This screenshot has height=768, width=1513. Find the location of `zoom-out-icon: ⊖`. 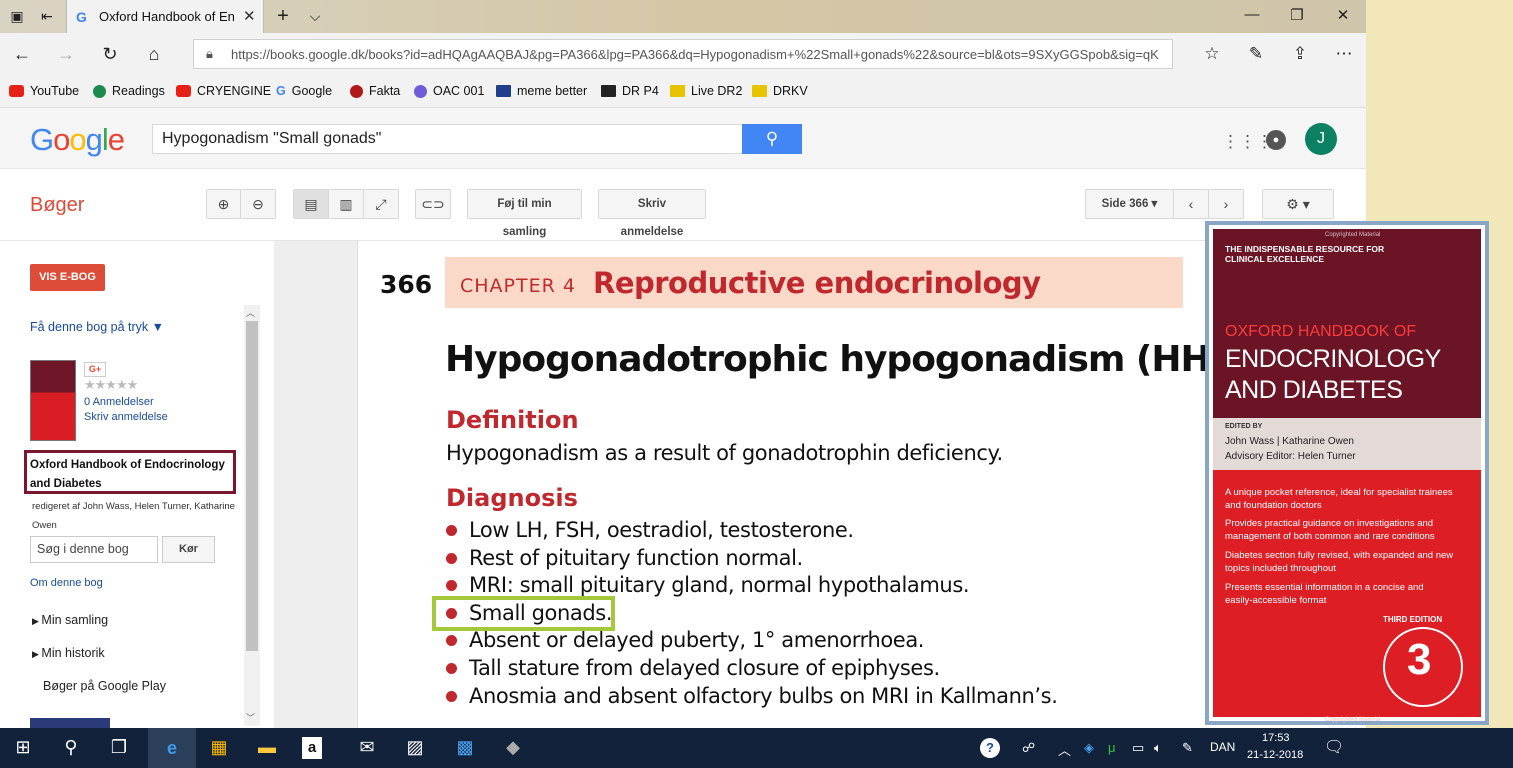

zoom-out-icon: ⊖ is located at coordinates (258, 204).